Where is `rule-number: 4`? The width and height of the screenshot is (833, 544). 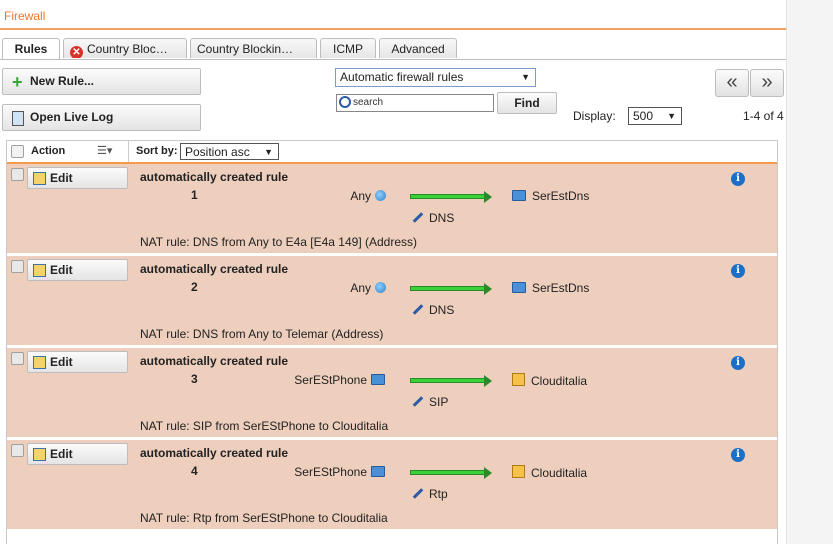 rule-number: 4 is located at coordinates (194, 471).